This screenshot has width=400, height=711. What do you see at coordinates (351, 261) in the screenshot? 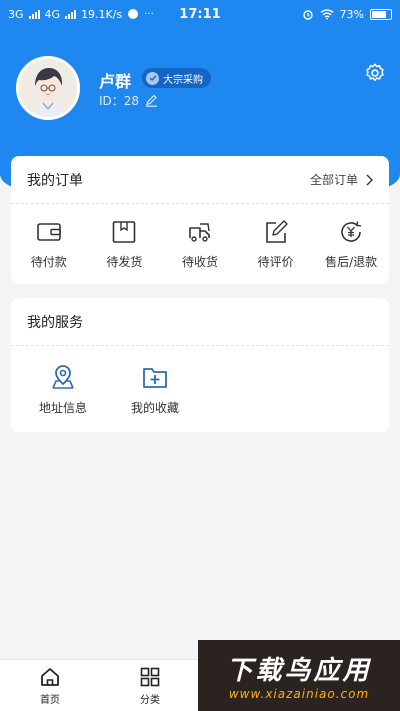
I see `order-label: 售后/退款` at bounding box center [351, 261].